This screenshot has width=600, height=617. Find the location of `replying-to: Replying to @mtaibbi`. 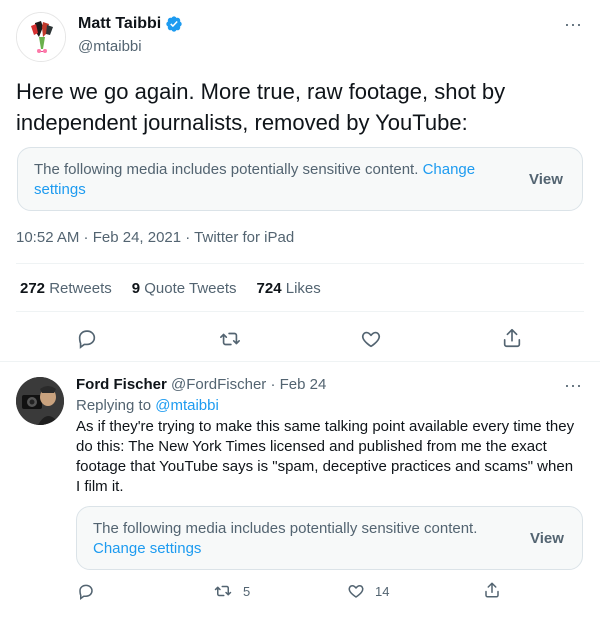

replying-to: Replying to @mtaibbi is located at coordinates (147, 405).